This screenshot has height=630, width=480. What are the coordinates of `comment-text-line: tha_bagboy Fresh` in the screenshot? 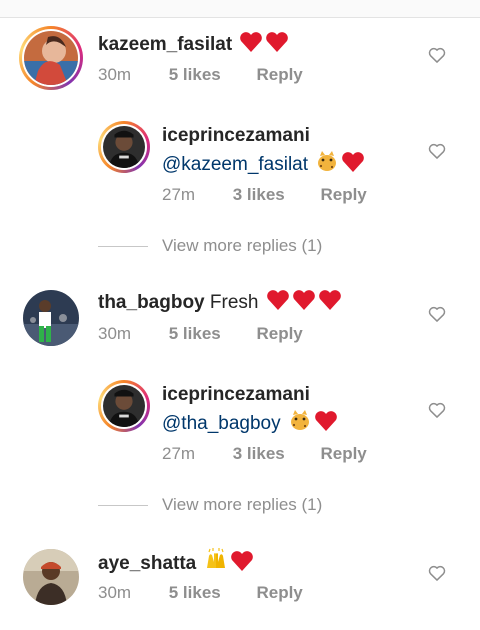 It's located at (220, 302).